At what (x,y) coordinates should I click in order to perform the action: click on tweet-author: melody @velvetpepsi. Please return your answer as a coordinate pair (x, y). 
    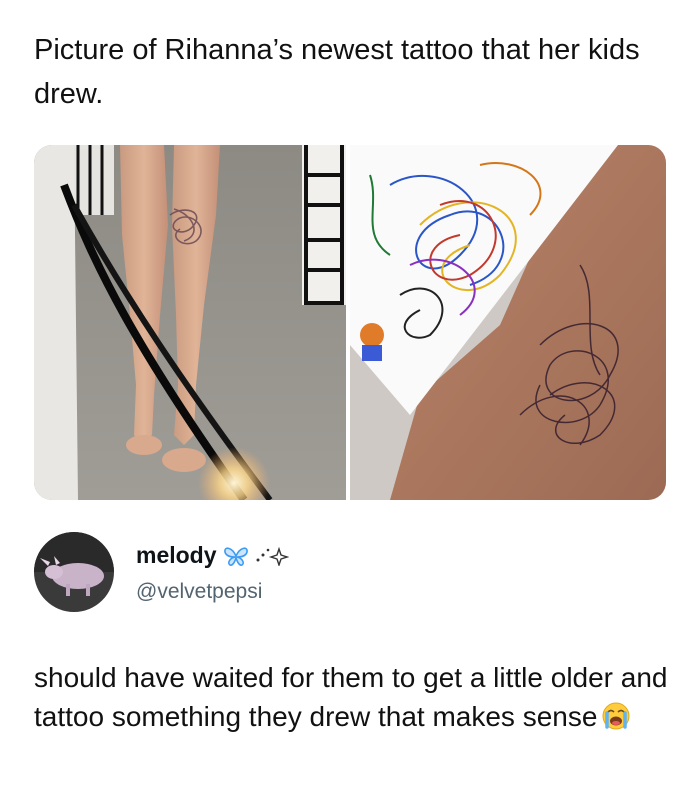
    Looking at the image, I should click on (334, 573).